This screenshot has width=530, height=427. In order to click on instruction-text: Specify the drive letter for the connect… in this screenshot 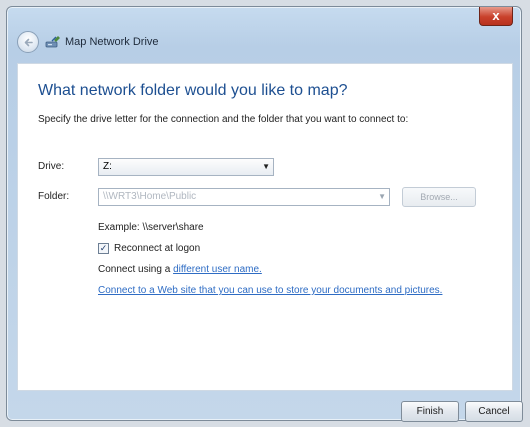, I will do `click(223, 119)`.